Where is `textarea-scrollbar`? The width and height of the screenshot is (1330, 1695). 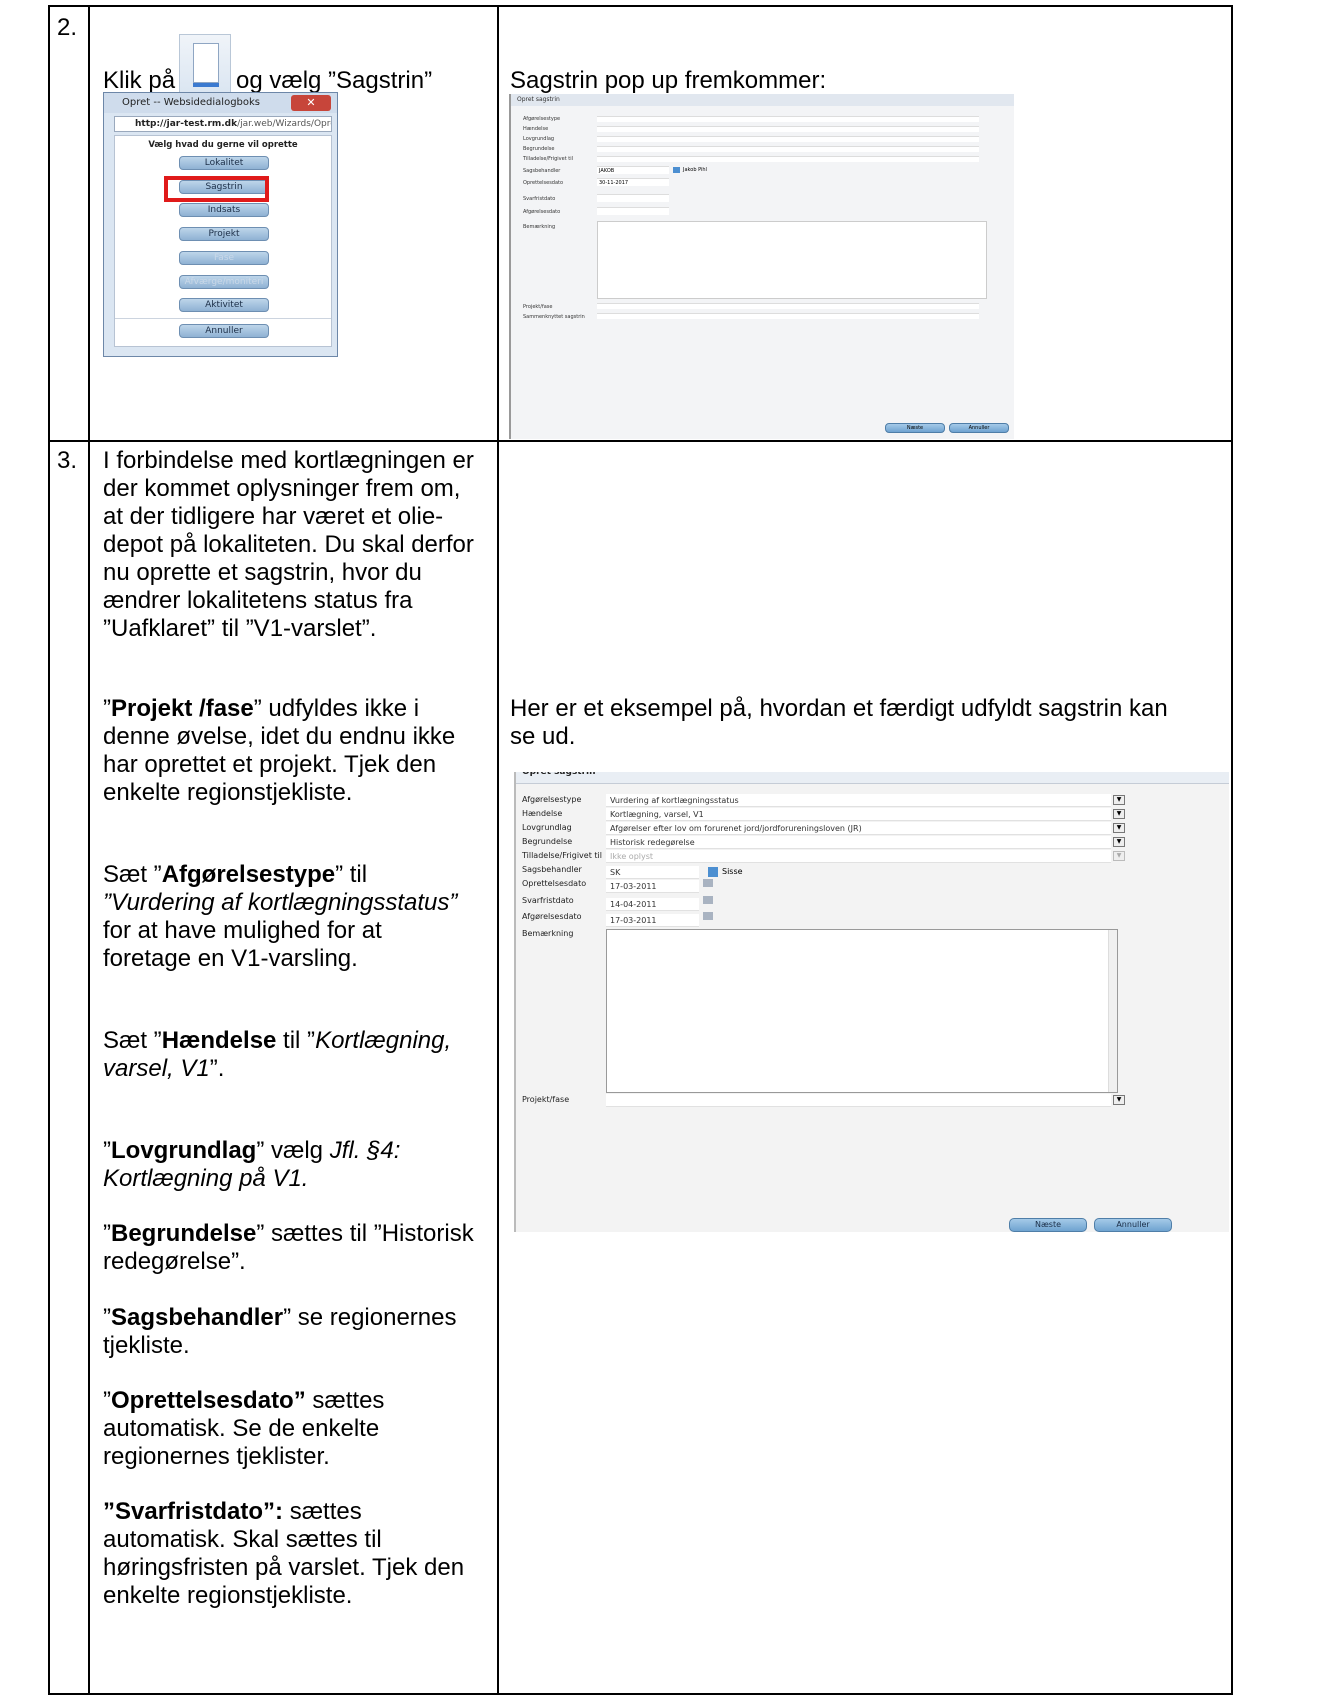 textarea-scrollbar is located at coordinates (1112, 1011).